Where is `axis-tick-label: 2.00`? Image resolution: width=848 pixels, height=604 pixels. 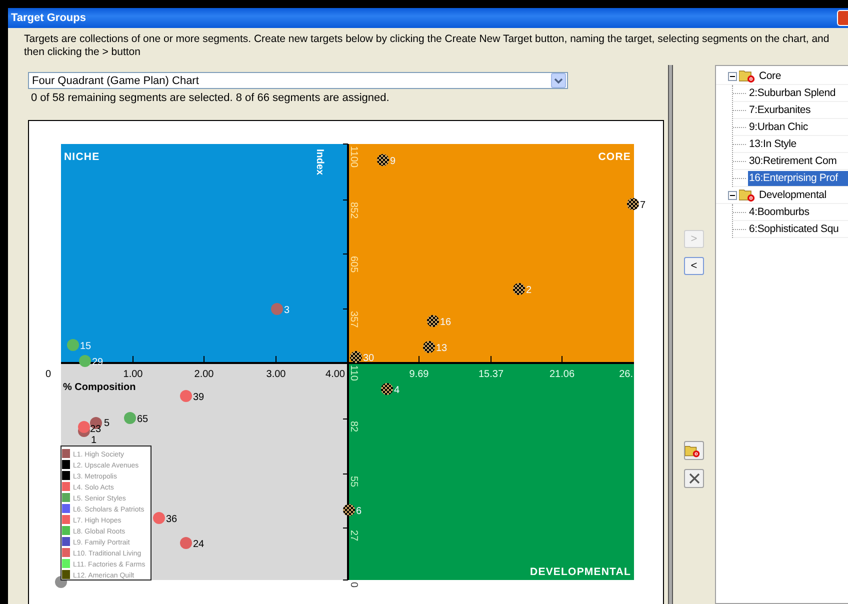 axis-tick-label: 2.00 is located at coordinates (204, 374).